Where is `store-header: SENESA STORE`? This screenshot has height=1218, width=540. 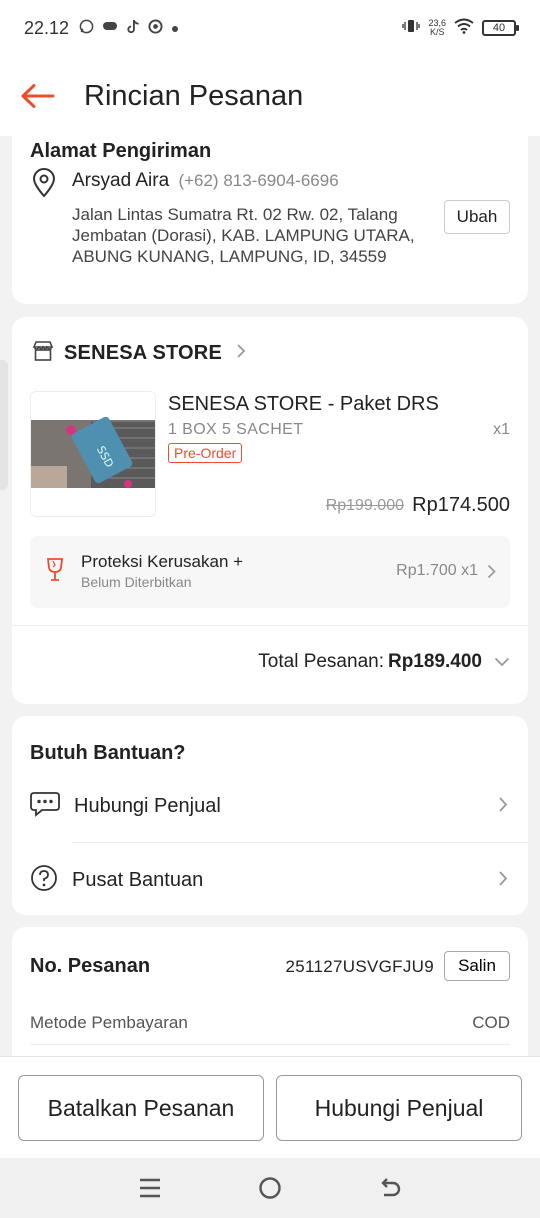 store-header: SENESA STORE is located at coordinates (139, 353).